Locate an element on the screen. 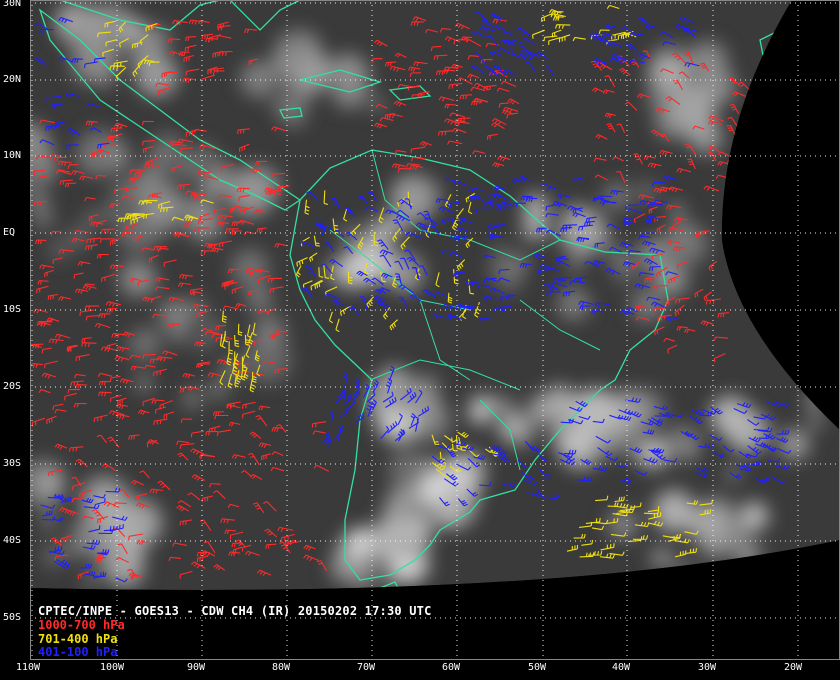 This screenshot has width=840, height=680. lat-label-20s: 20S is located at coordinates (12, 386).